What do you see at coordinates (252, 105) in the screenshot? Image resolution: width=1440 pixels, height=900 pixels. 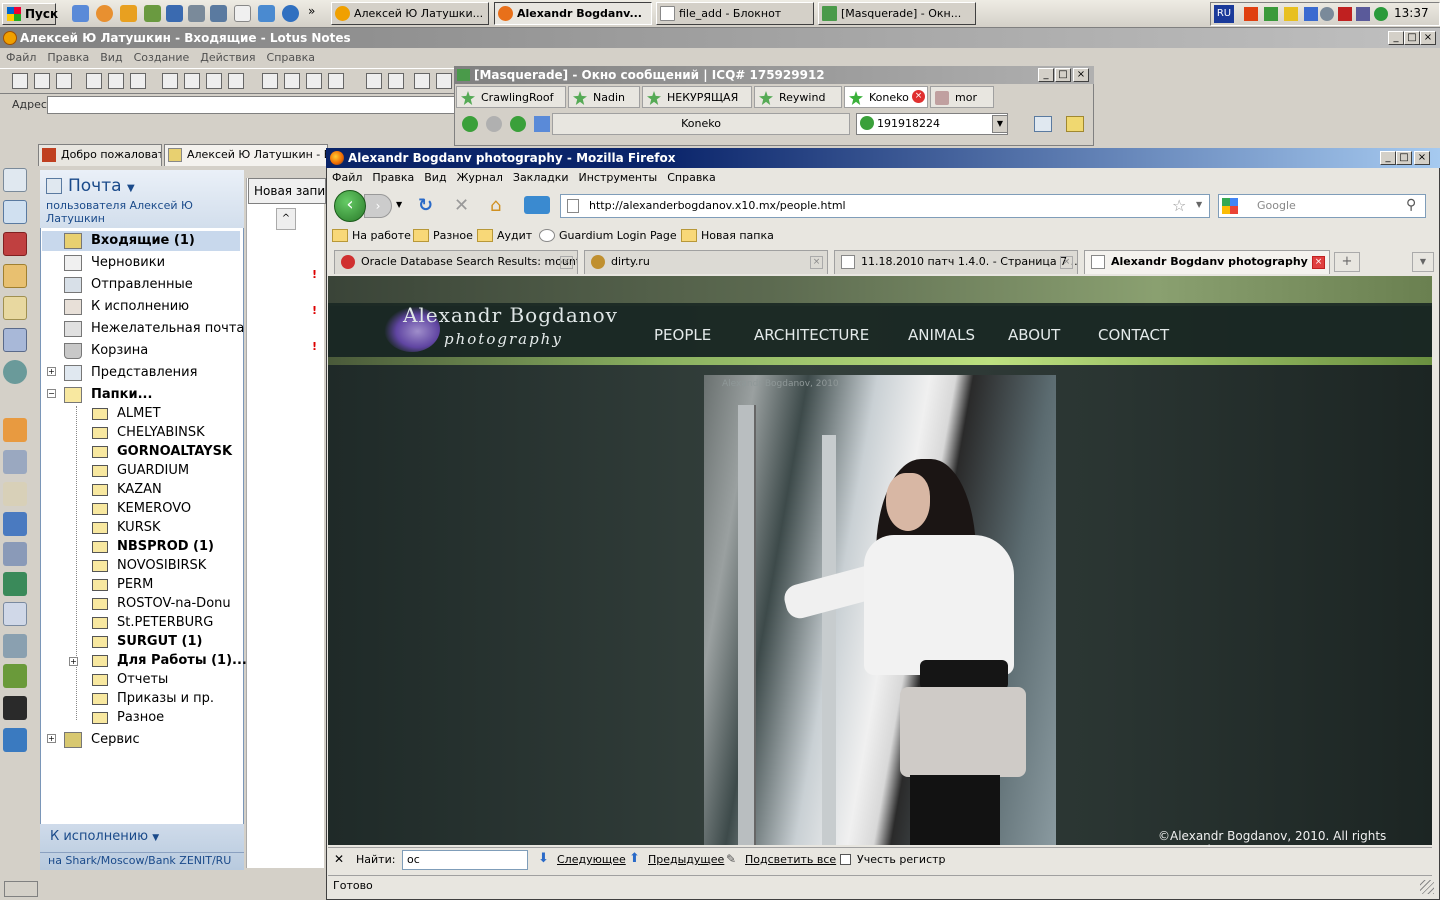 I see `address-input` at bounding box center [252, 105].